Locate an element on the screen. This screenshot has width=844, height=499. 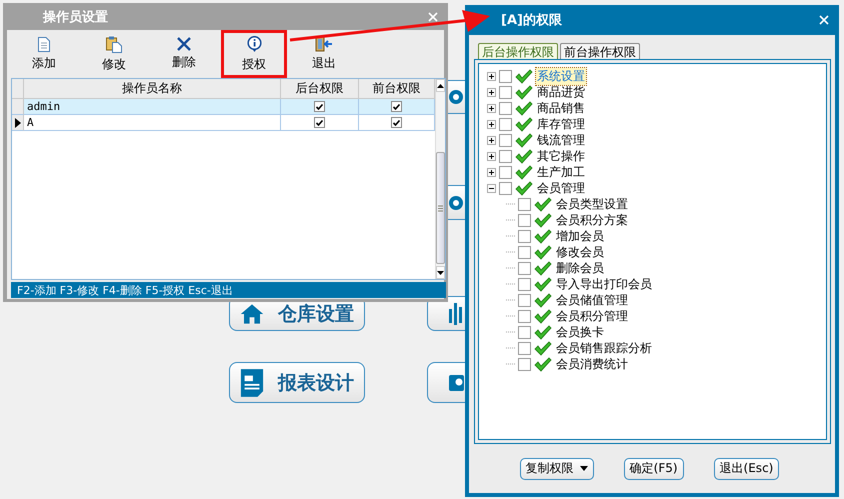
table-row: admin is located at coordinates (223, 107).